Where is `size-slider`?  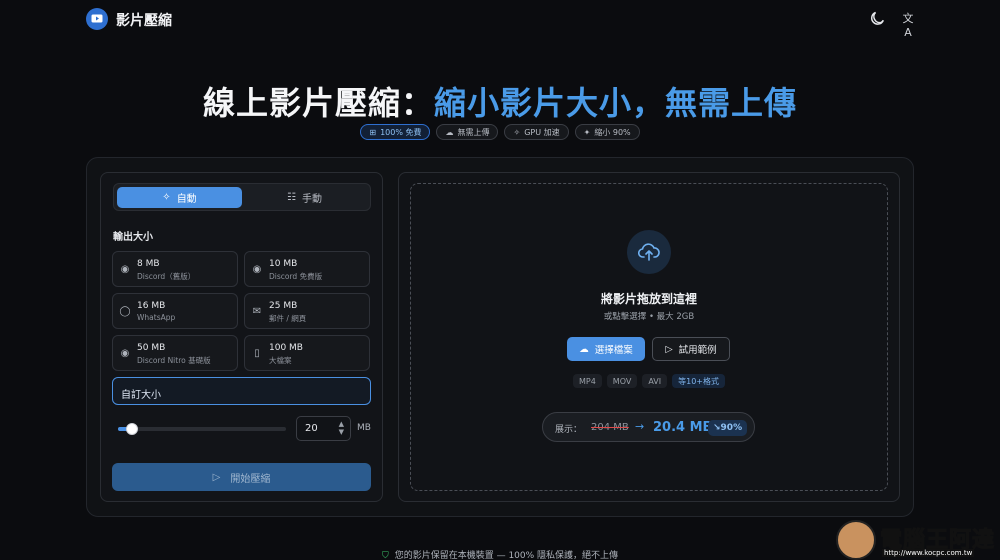
size-slider is located at coordinates (202, 429).